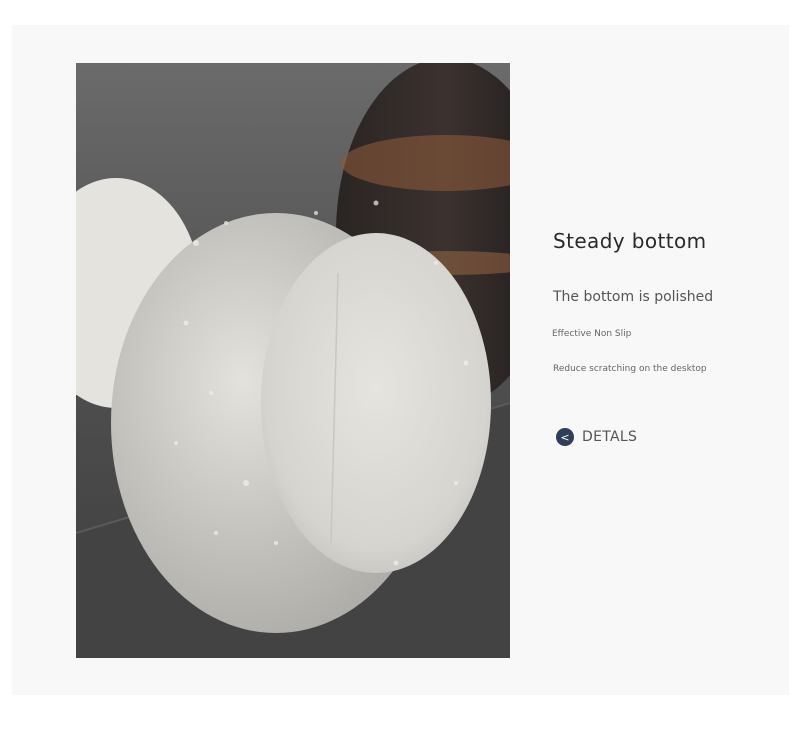 The height and width of the screenshot is (734, 800). I want to click on feature-subtitle: The bottom is polished, so click(633, 297).